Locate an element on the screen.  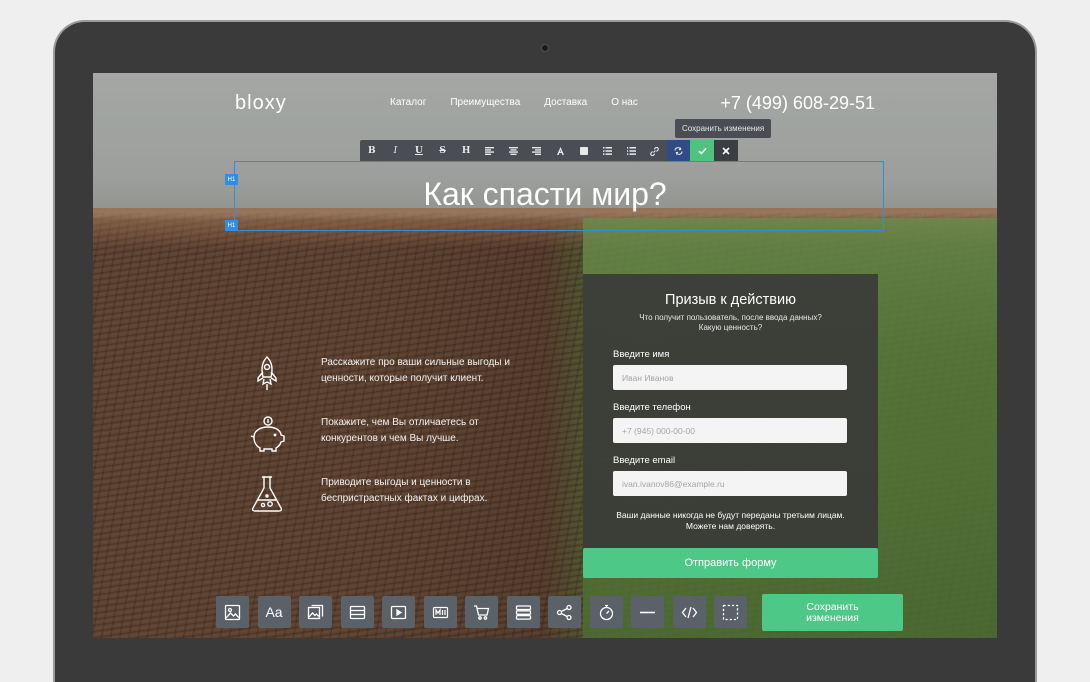
phone-number: +7 (499) 608-29-51 is located at coordinates (797, 103).